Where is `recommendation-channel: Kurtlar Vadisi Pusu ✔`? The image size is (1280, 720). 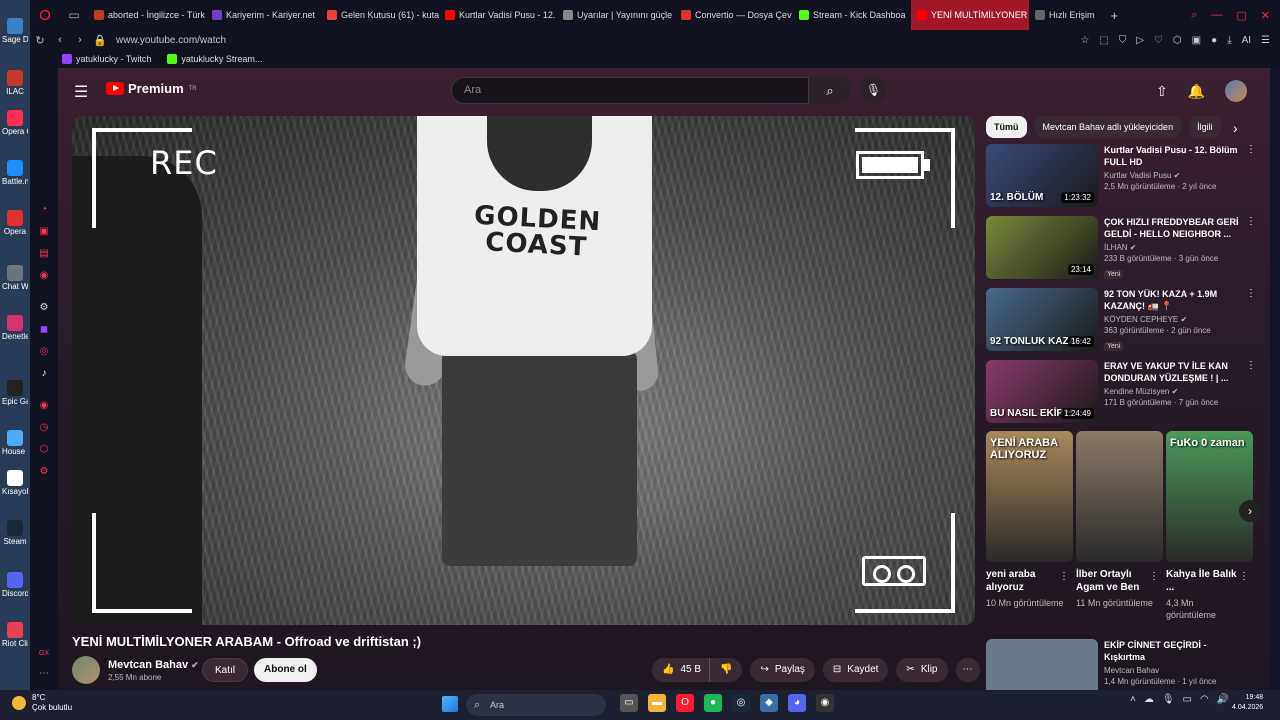
recommendation-channel: Kurtlar Vadisi Pusu ✔ is located at coordinates (1174, 175).